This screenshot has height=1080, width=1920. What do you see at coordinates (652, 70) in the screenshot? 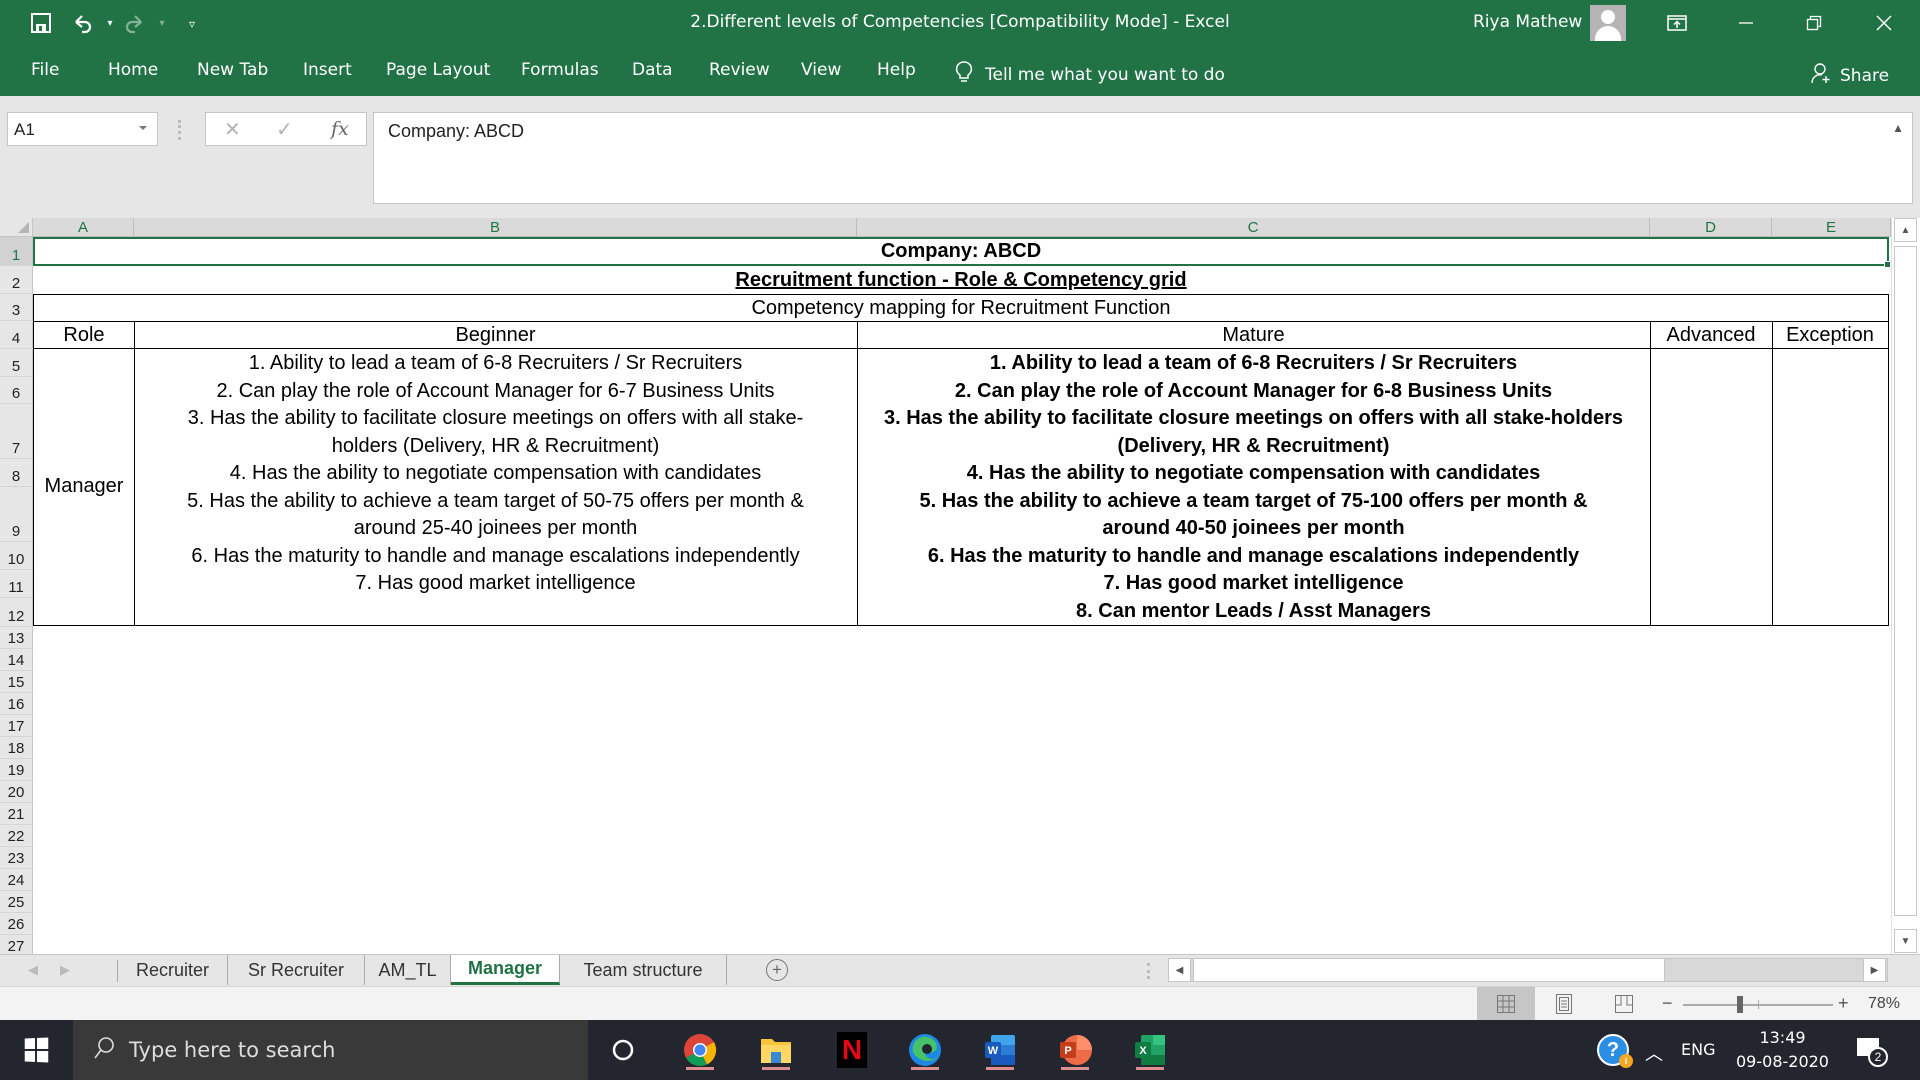
I see `ribbon-tab-data: Data` at bounding box center [652, 70].